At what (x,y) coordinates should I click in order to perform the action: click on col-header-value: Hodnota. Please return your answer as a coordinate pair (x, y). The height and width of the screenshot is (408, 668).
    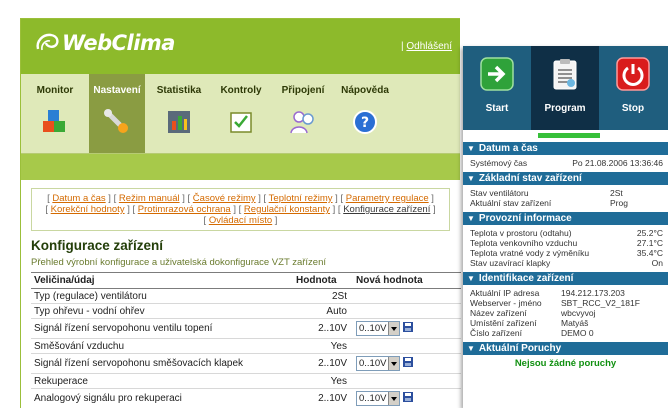
    Looking at the image, I should click on (323, 280).